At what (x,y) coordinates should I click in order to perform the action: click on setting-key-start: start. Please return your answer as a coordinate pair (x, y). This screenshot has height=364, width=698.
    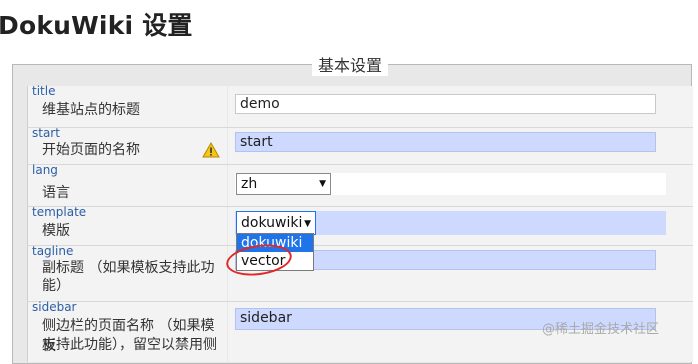
    Looking at the image, I should click on (46, 133).